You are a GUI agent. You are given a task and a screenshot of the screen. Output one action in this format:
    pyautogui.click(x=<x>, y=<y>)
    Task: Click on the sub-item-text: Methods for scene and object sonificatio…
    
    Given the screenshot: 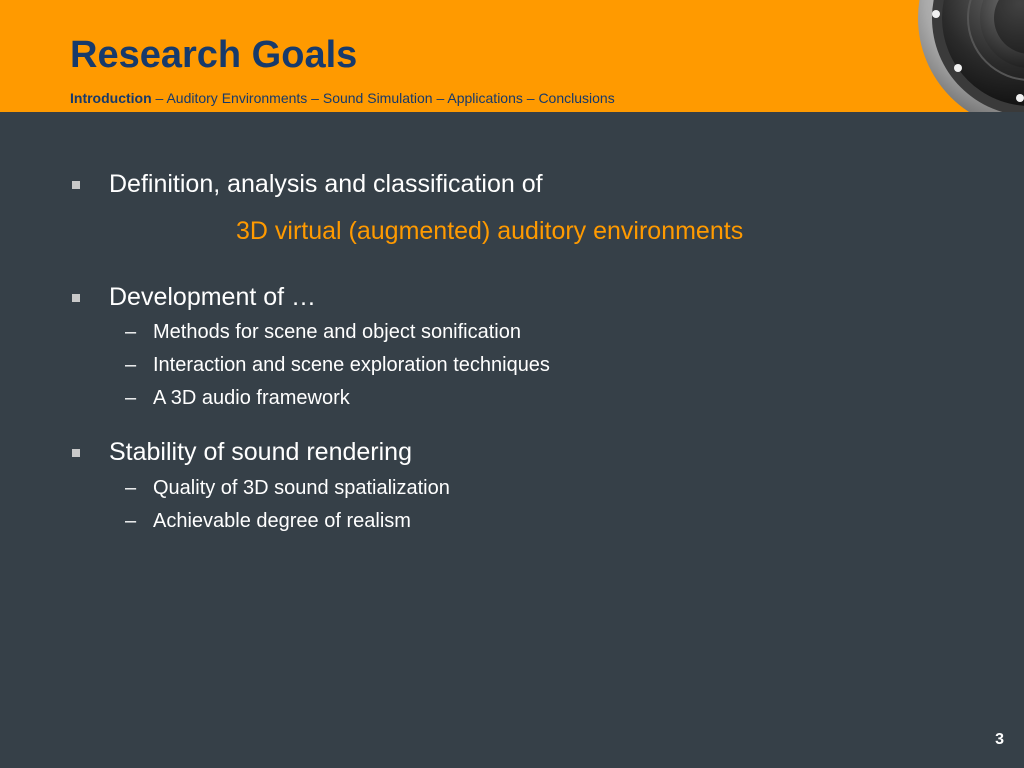 What is the action you would take?
    pyautogui.click(x=337, y=332)
    